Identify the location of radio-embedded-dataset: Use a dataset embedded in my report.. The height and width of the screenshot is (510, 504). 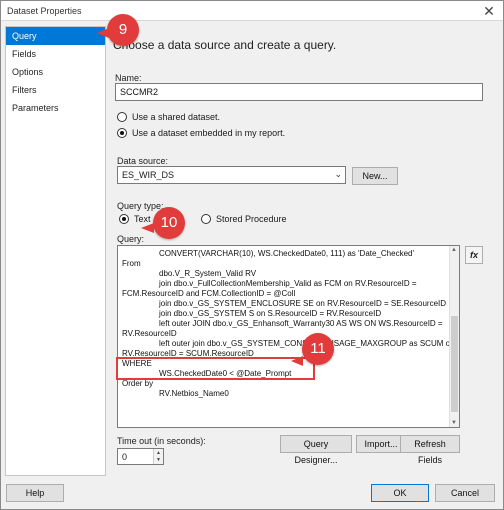
(201, 133).